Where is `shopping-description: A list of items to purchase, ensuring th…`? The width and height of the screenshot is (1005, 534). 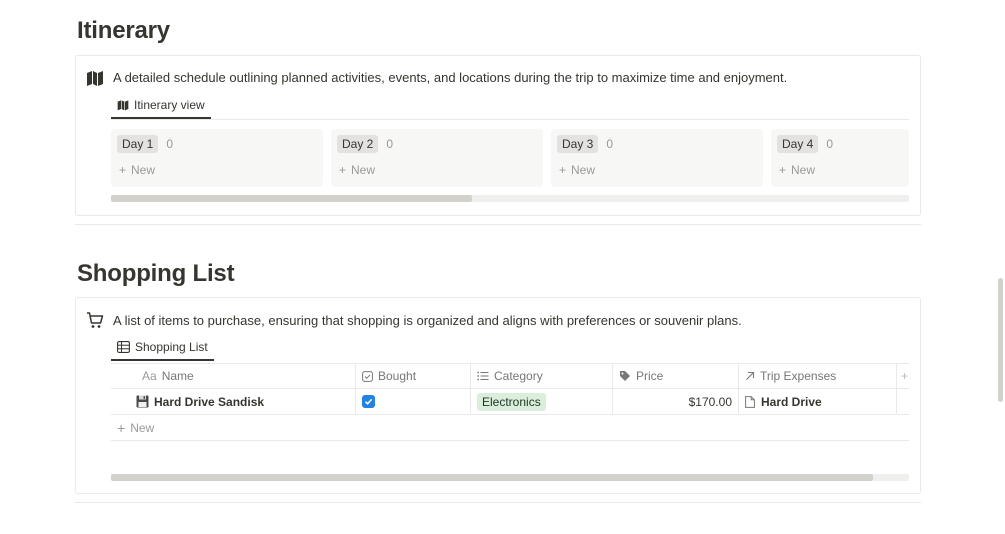
shopping-description: A list of items to purchase, ensuring th… is located at coordinates (427, 320).